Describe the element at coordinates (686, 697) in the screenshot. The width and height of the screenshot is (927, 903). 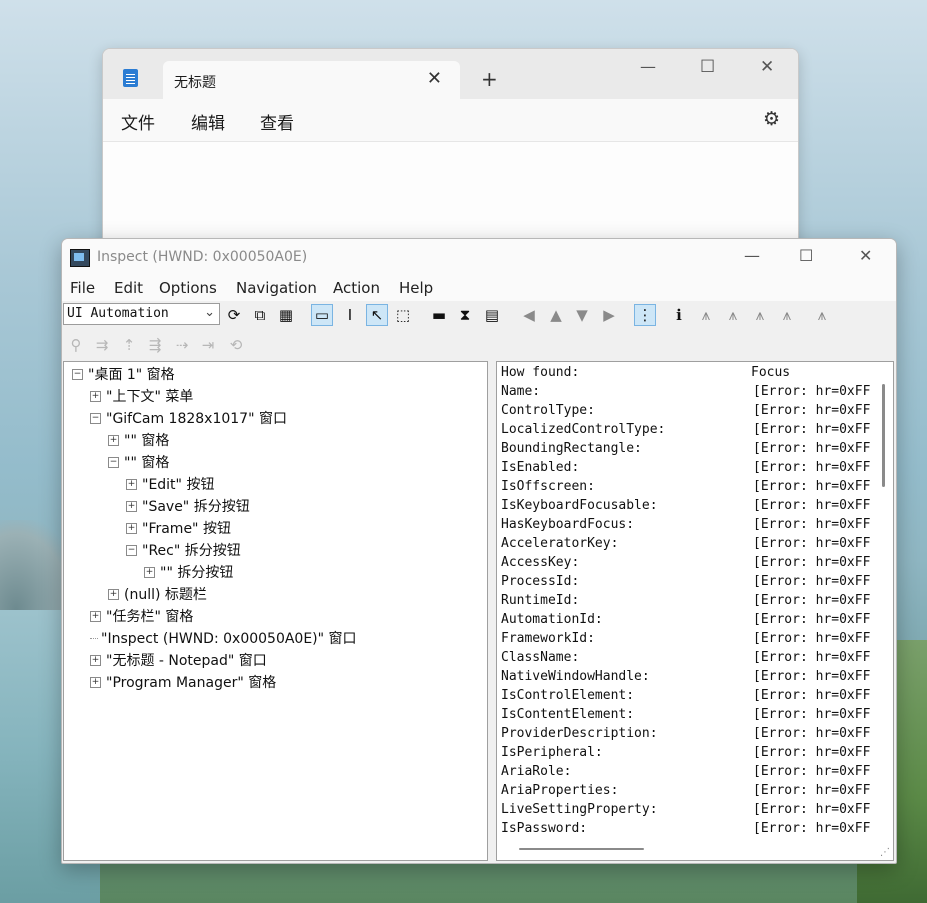
I see `property-row: IsControlElement: [Error: hr=0xFF` at that location.